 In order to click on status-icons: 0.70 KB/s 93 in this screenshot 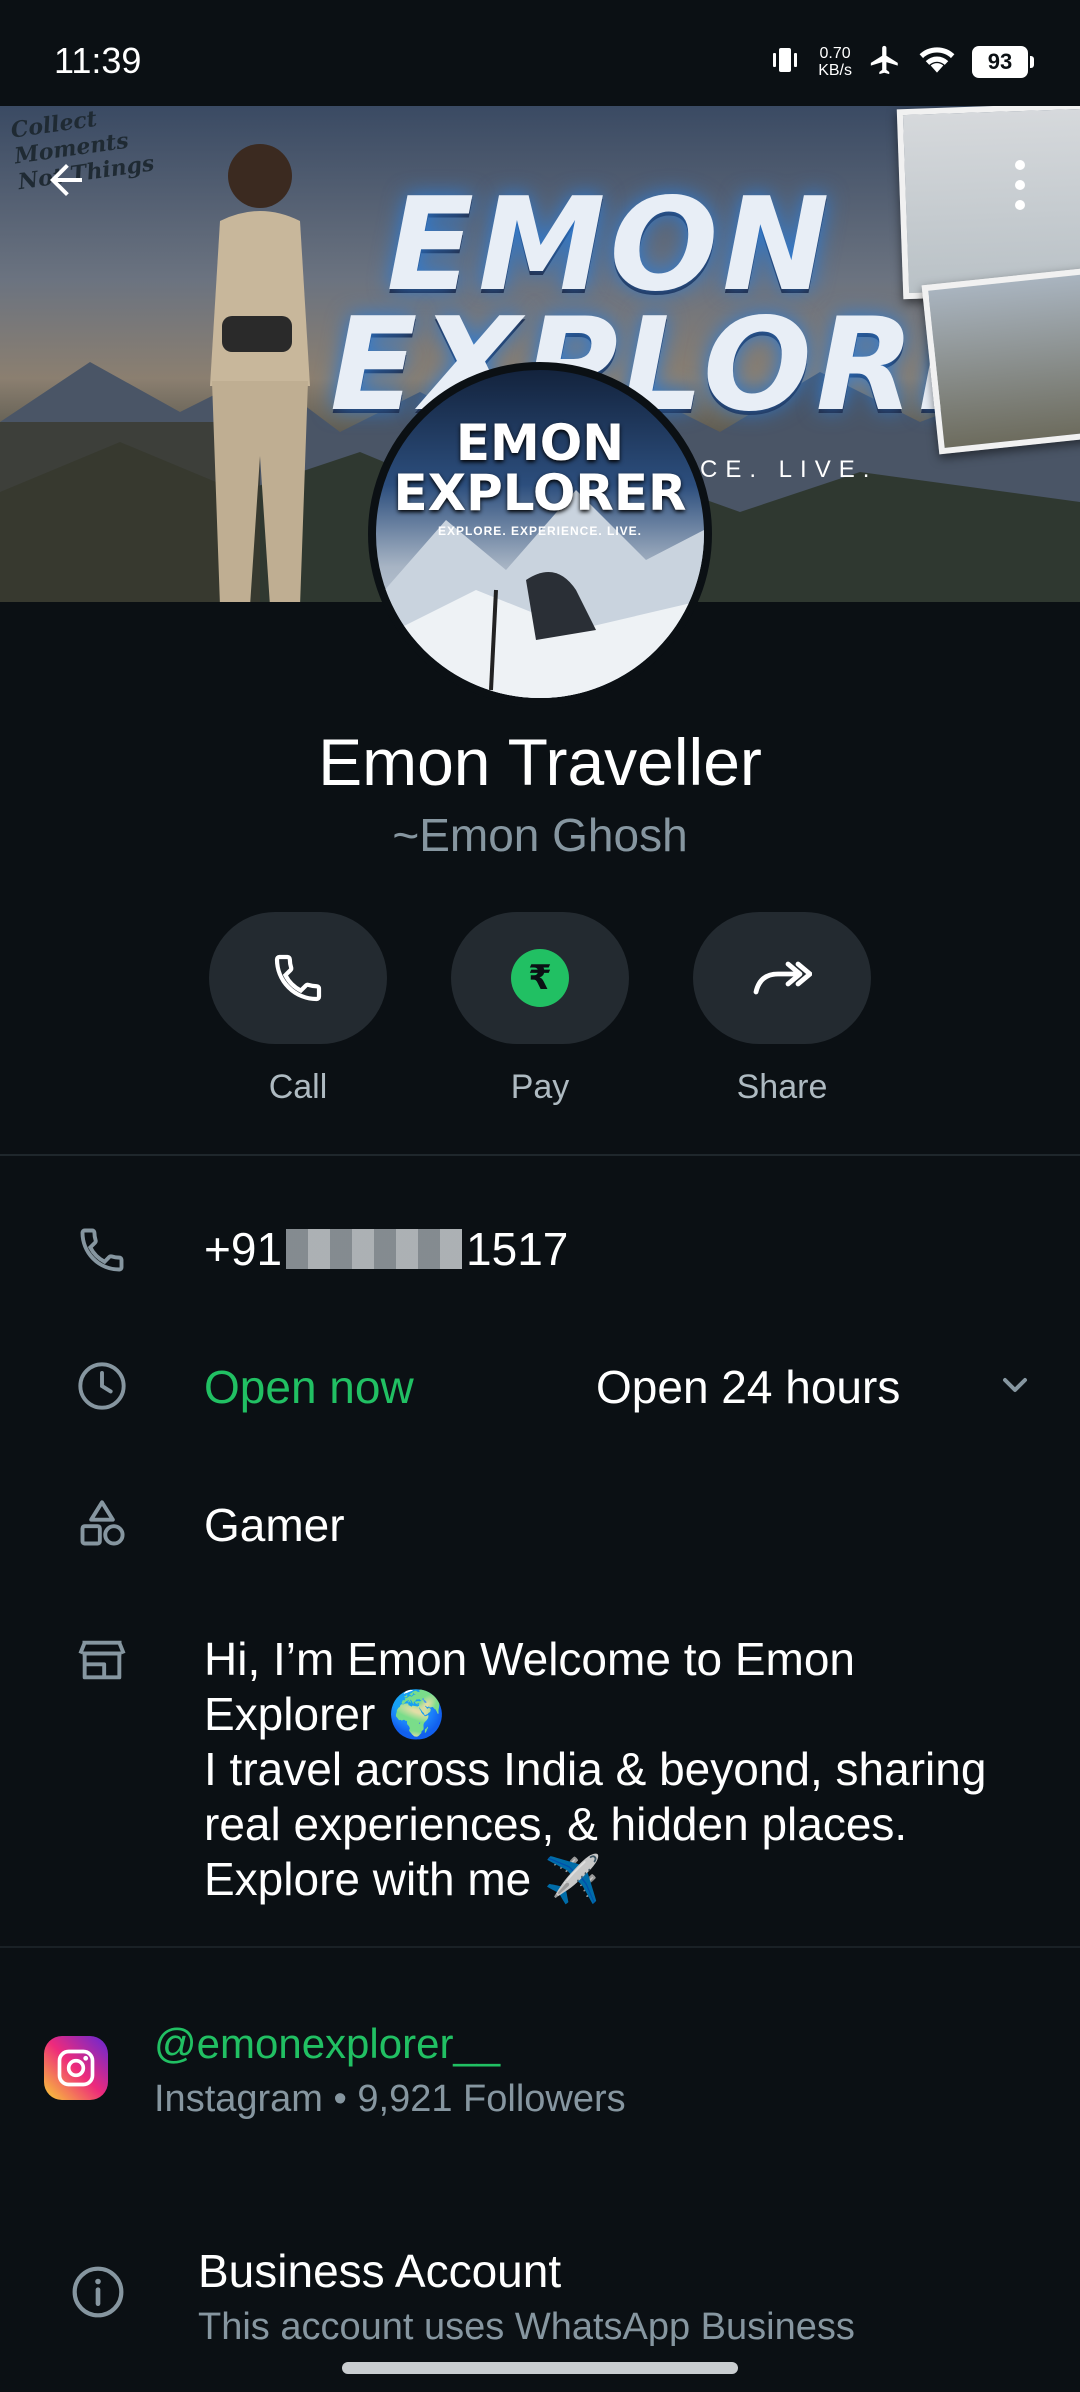, I will do `click(901, 62)`.